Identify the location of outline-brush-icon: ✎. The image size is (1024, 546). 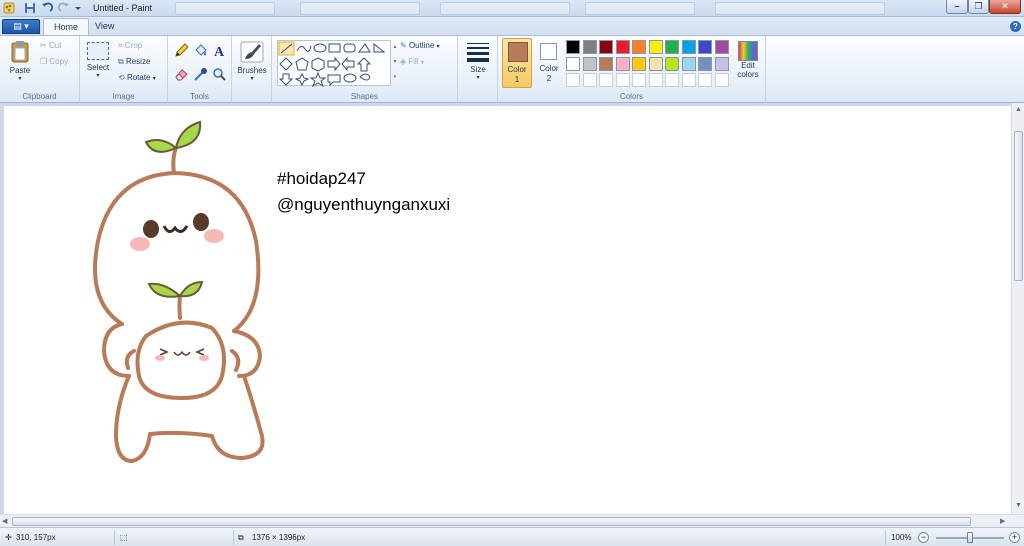
(403, 46).